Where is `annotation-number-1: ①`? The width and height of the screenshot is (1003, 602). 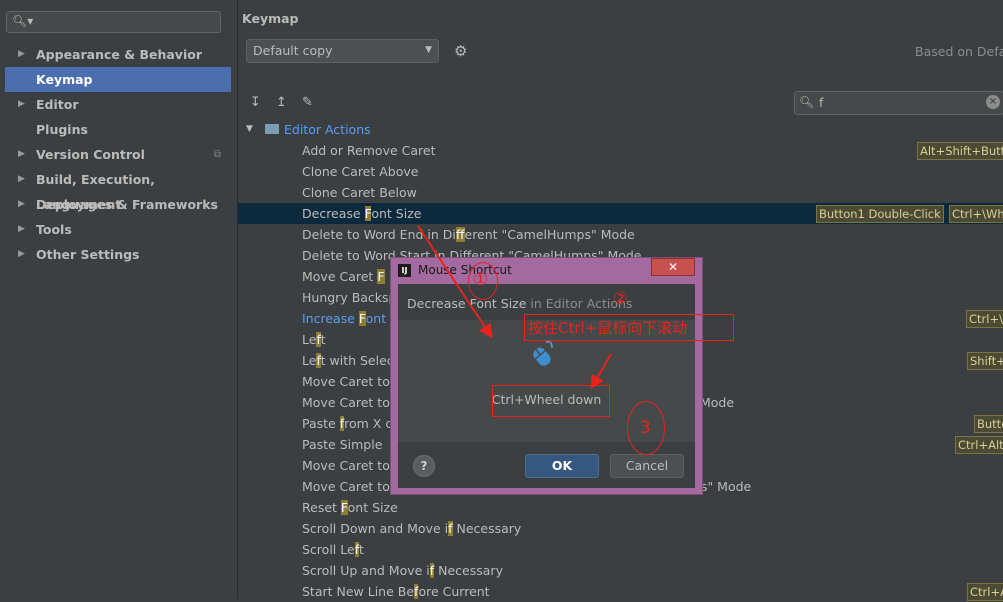 annotation-number-1: ① is located at coordinates (481, 280).